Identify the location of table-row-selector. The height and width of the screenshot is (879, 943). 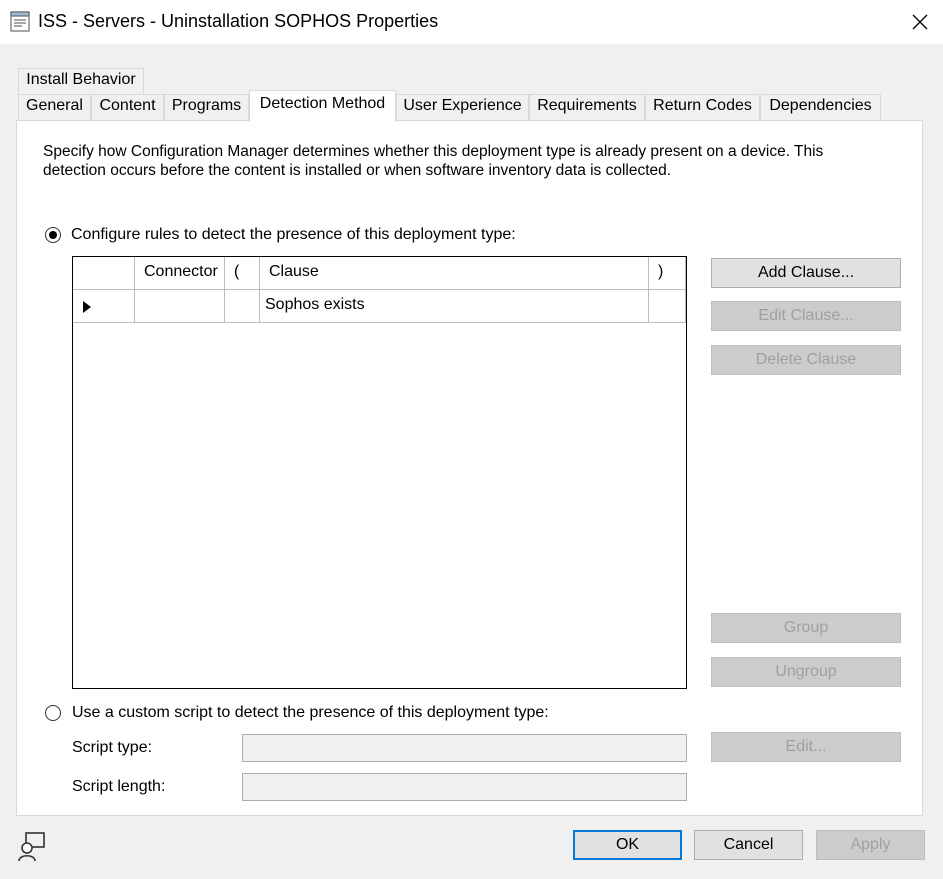
(104, 306).